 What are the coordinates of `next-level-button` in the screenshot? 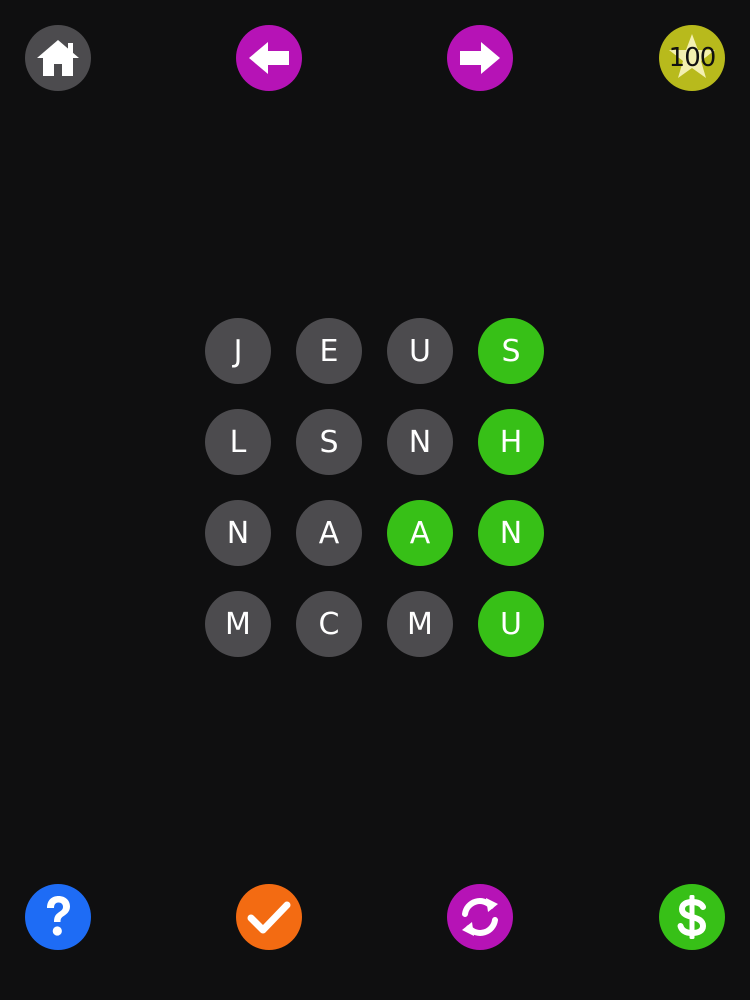 It's located at (480, 58).